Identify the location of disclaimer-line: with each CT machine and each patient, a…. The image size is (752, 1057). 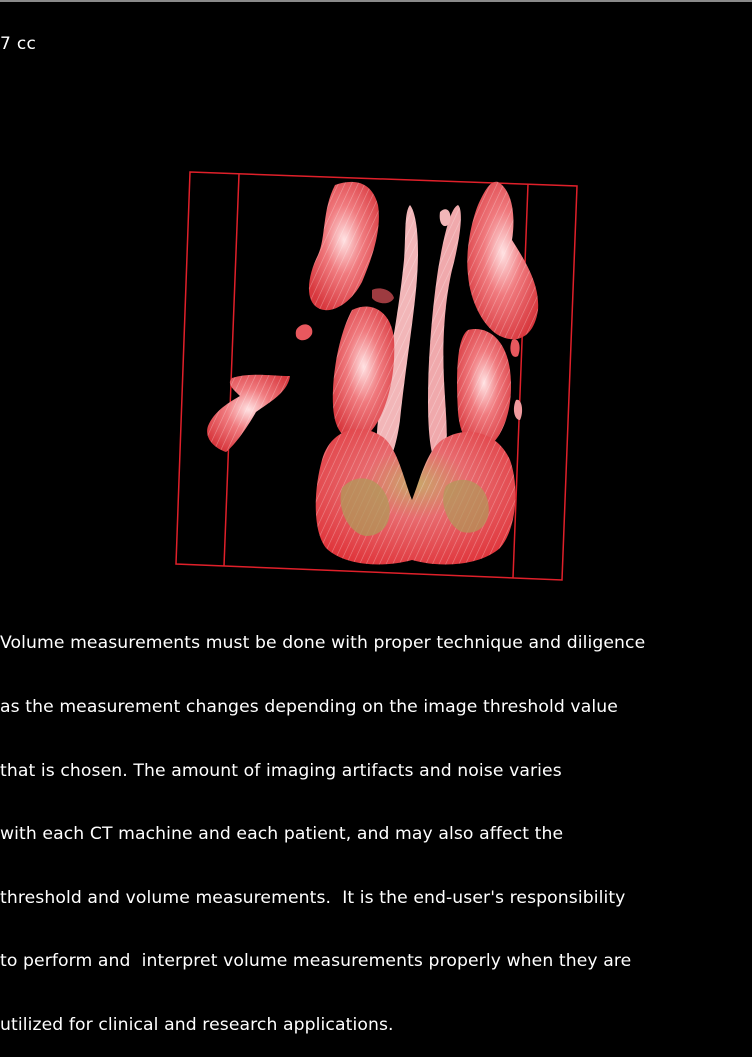
(282, 834).